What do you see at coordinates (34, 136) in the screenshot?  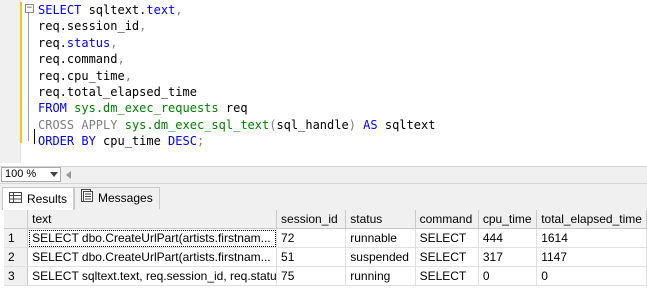 I see `text-cursor` at bounding box center [34, 136].